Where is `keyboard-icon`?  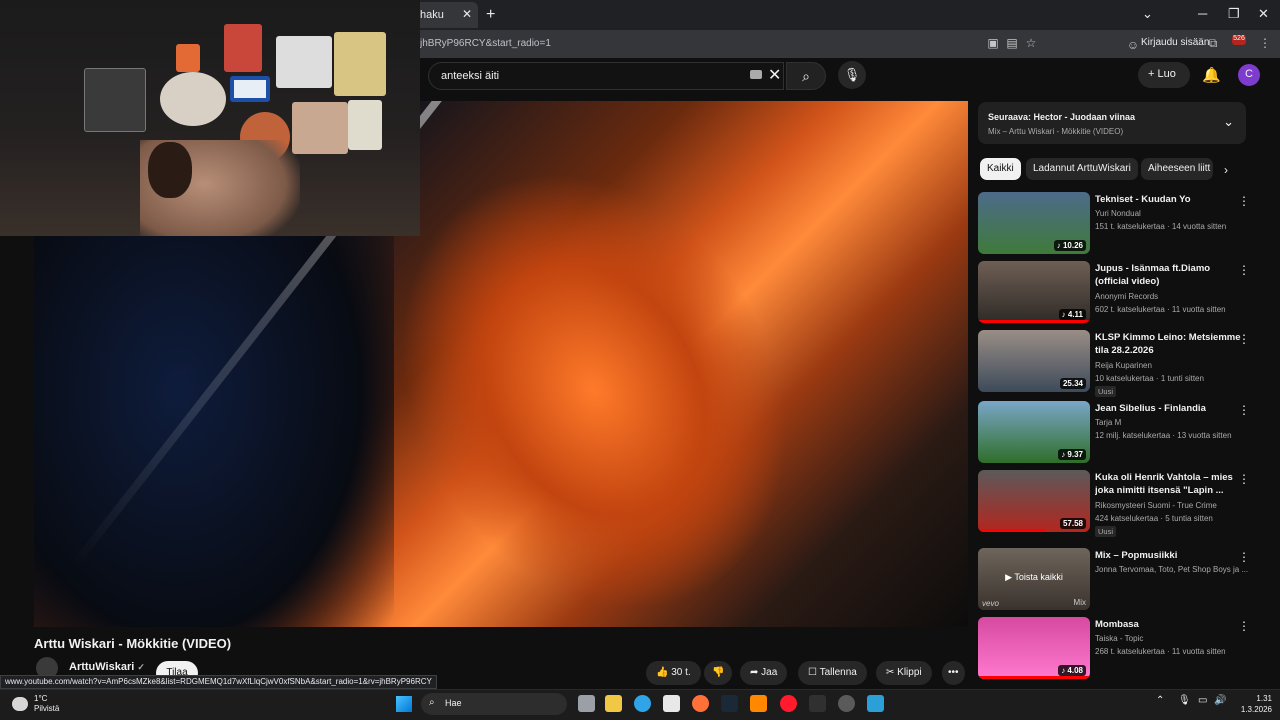 keyboard-icon is located at coordinates (756, 74).